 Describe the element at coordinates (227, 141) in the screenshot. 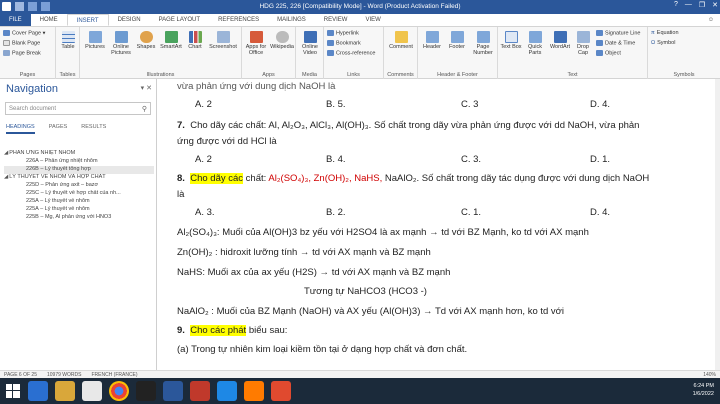

I see `question-7-line-2: ứng được với dd HCl là` at that location.